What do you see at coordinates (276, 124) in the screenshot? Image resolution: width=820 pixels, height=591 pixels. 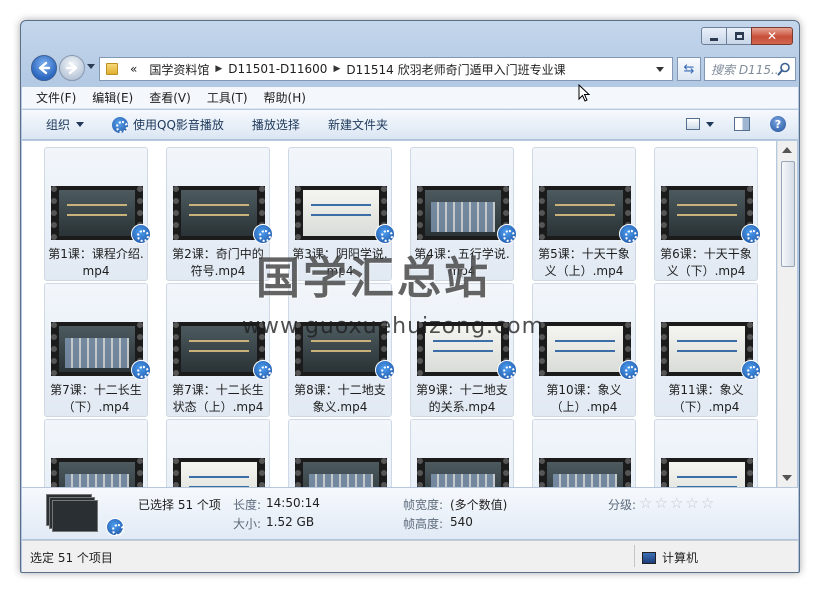 I see `play-selection-button: 播放选择` at bounding box center [276, 124].